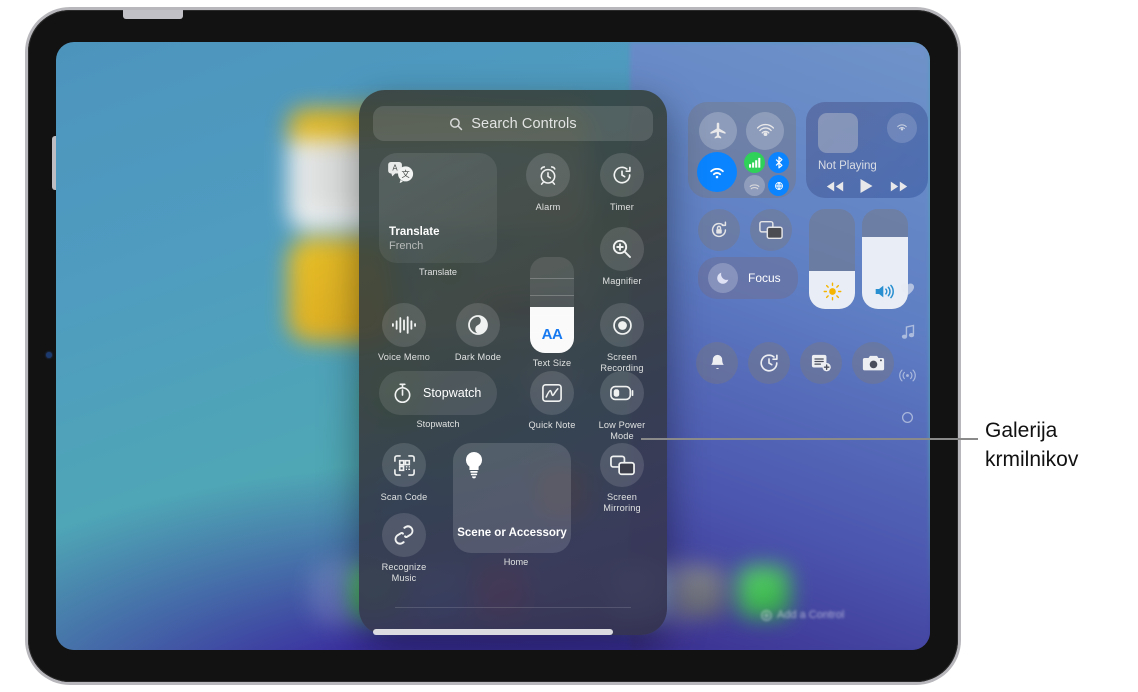 Image resolution: width=1138 pixels, height=692 pixels. I want to click on airplay-button, so click(902, 128).